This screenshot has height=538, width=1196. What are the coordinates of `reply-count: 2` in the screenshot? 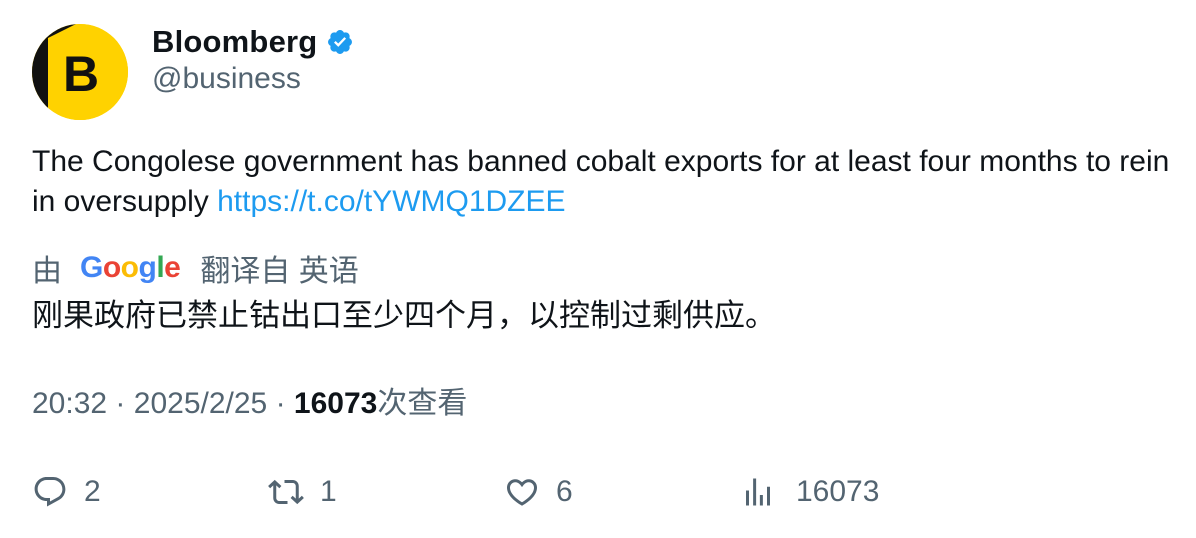 It's located at (92, 491).